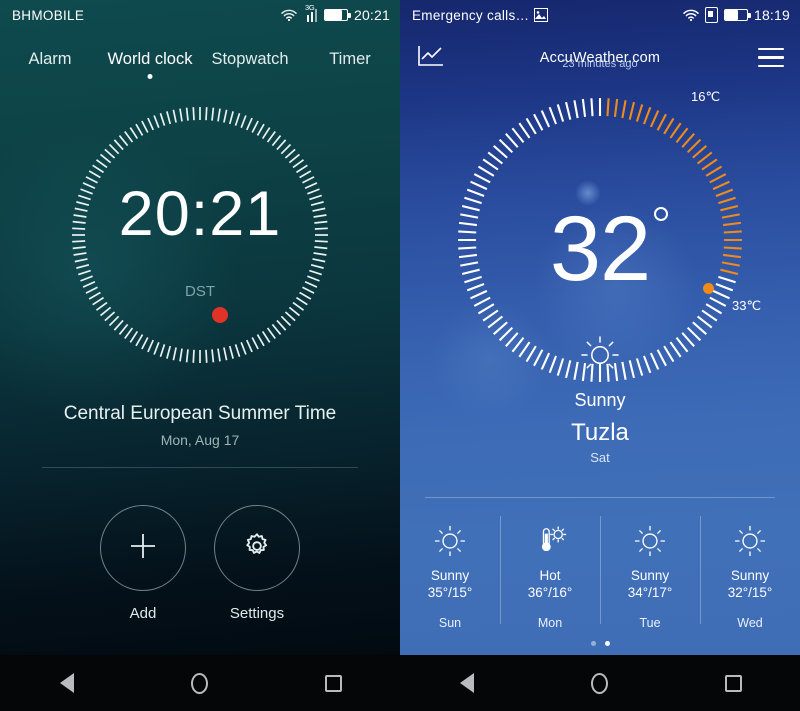  What do you see at coordinates (48, 15) in the screenshot?
I see `carrier-label: BHMOBILE` at bounding box center [48, 15].